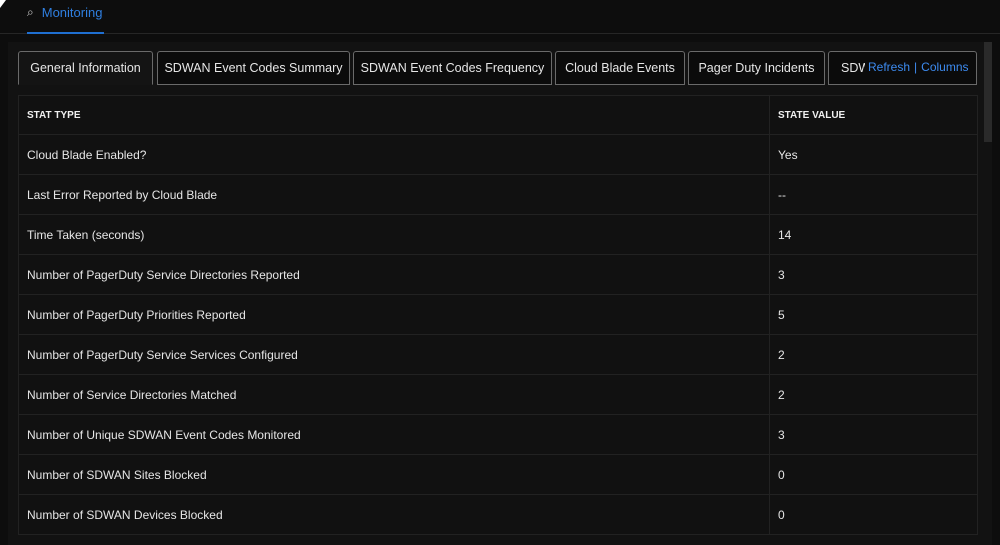  What do you see at coordinates (253, 68) in the screenshot?
I see `tab-sdwan-event-codes-summary: SDWAN Event Codes Summary` at bounding box center [253, 68].